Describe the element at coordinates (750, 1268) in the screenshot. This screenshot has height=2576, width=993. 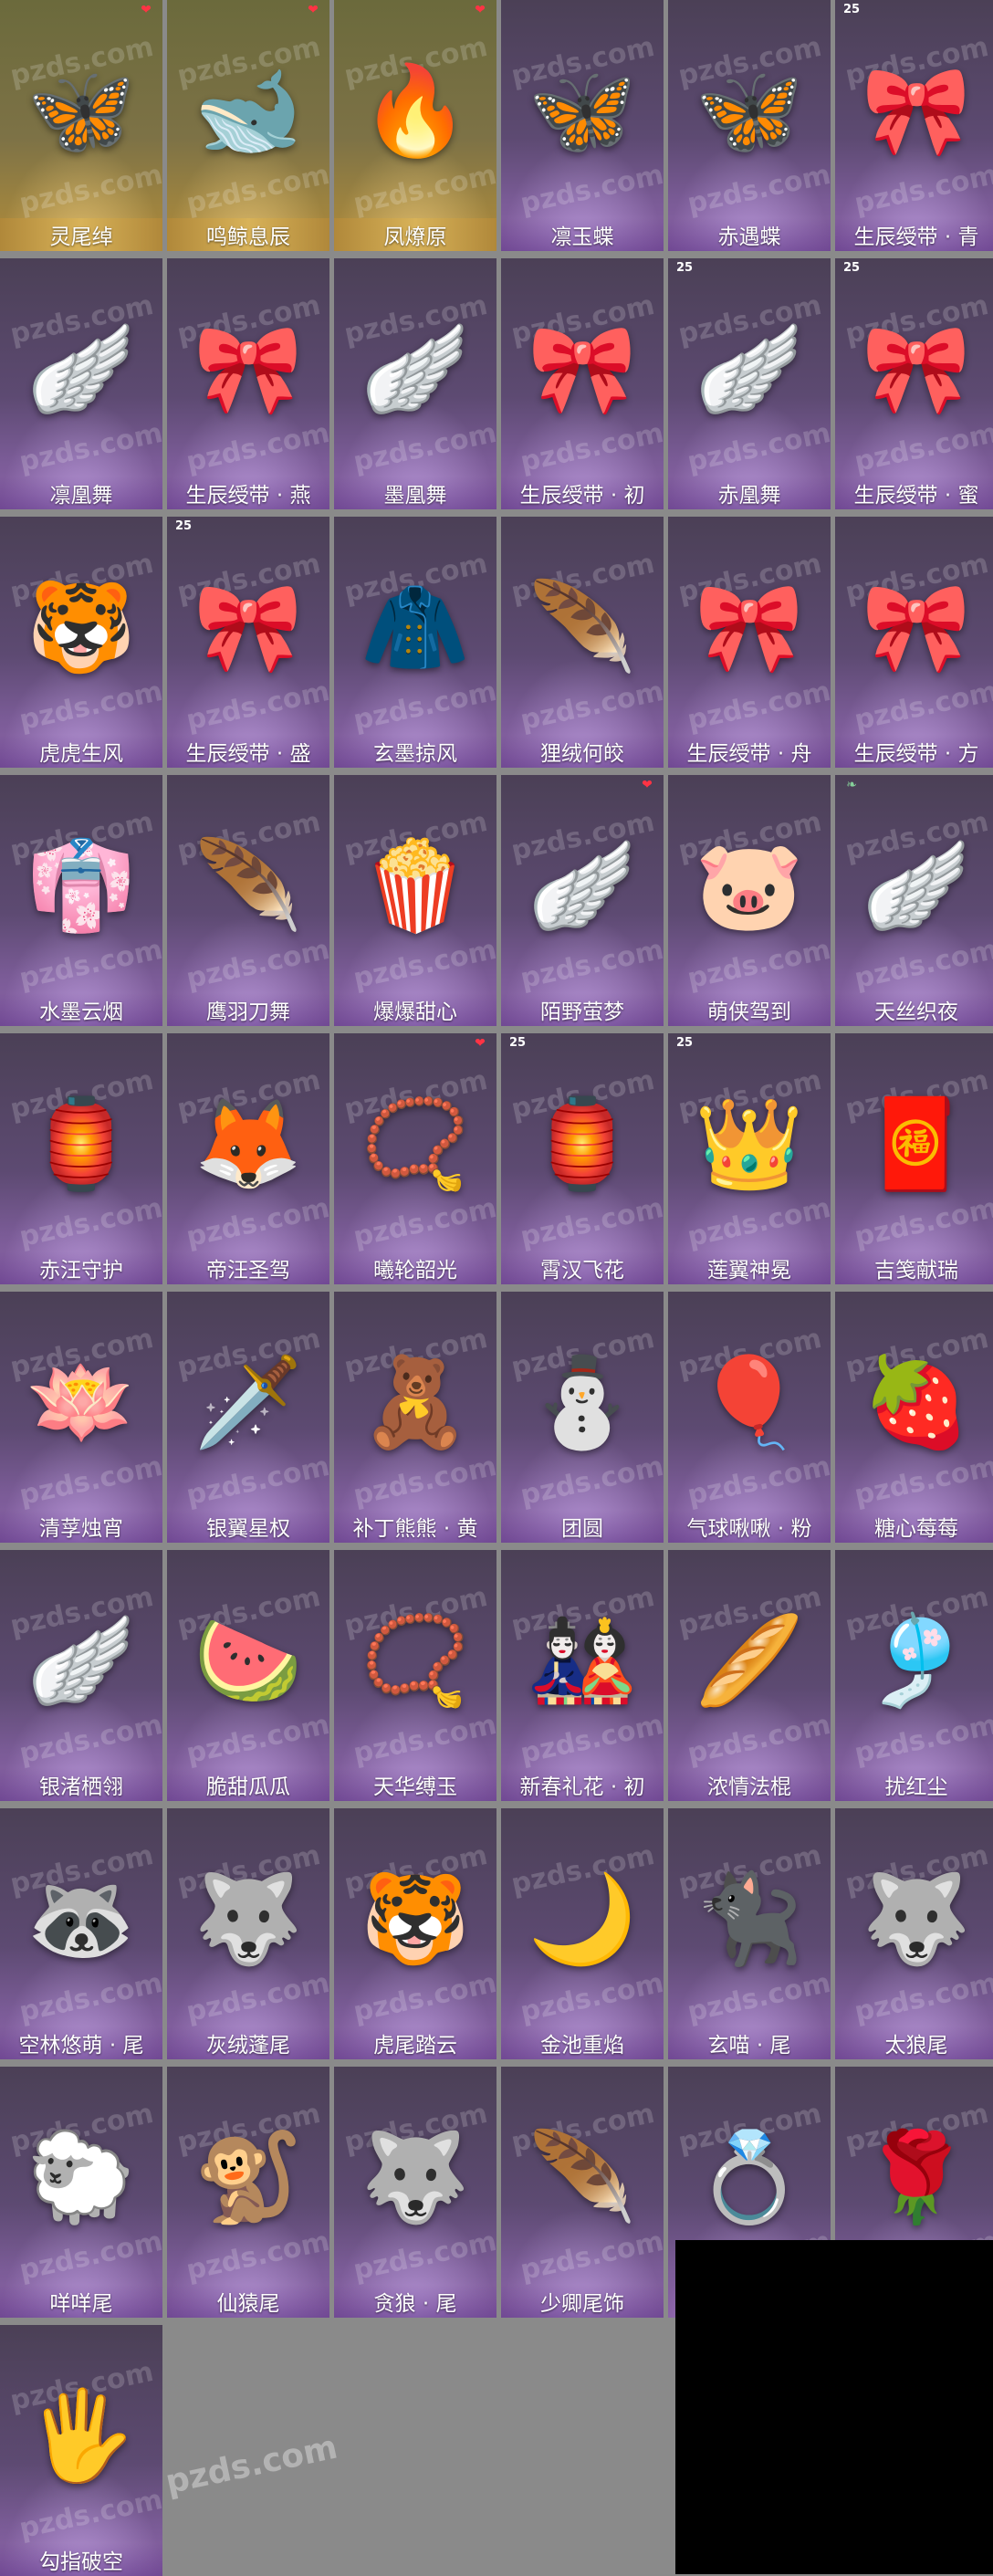
I see `item-label: 莲翼神冕` at that location.